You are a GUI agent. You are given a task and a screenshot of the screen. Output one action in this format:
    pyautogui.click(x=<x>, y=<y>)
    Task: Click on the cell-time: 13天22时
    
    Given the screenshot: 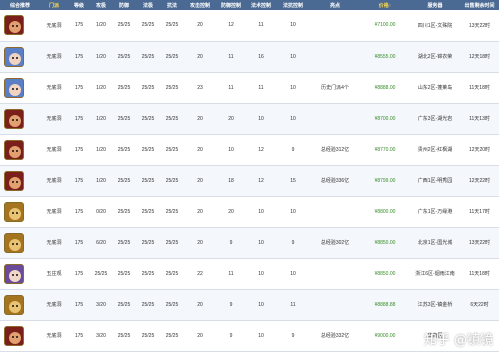 What is the action you would take?
    pyautogui.click(x=479, y=26)
    